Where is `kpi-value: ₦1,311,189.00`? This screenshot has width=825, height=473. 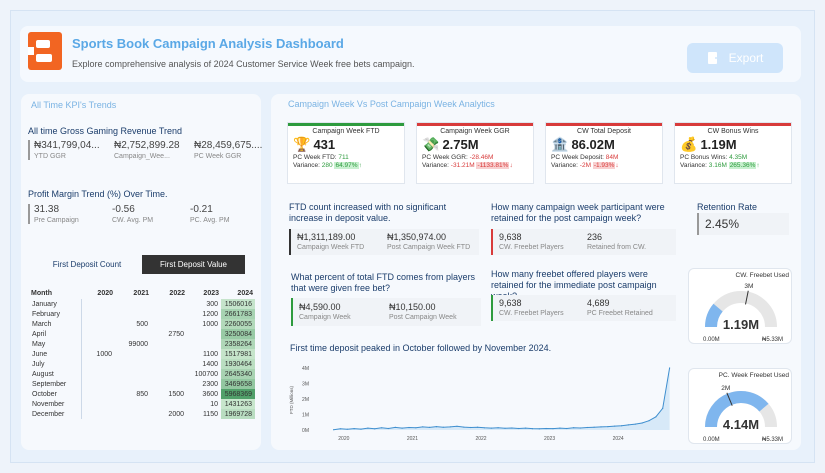
kpi-value: ₦1,311,189.00 is located at coordinates (326, 237).